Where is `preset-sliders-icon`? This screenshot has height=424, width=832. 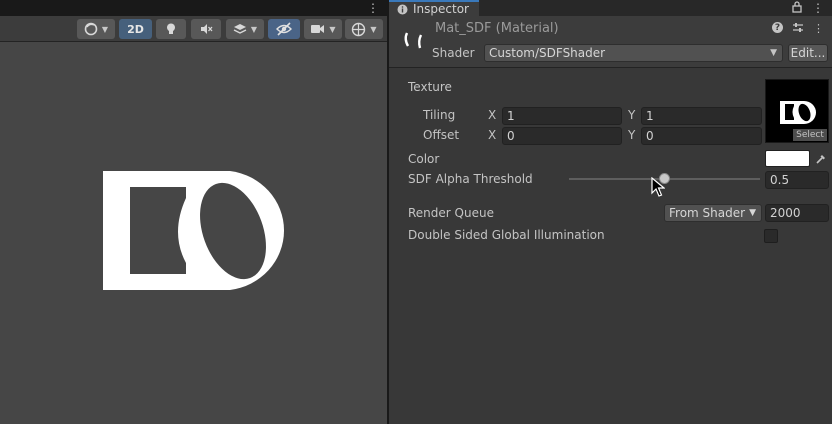
preset-sliders-icon is located at coordinates (798, 27).